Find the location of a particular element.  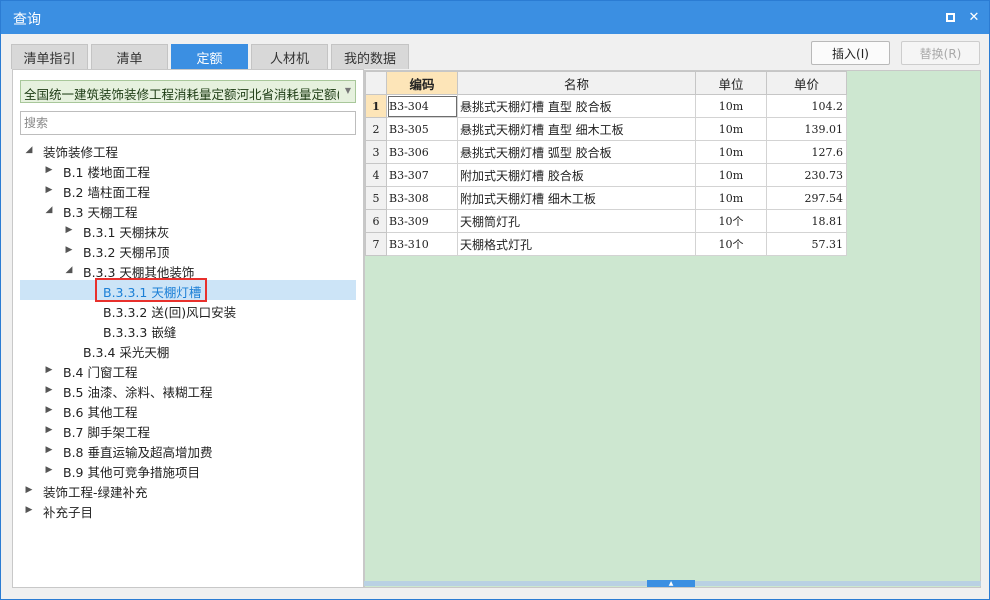

tree-node: ▶ 装饰工程-绿建补充 is located at coordinates (188, 490).